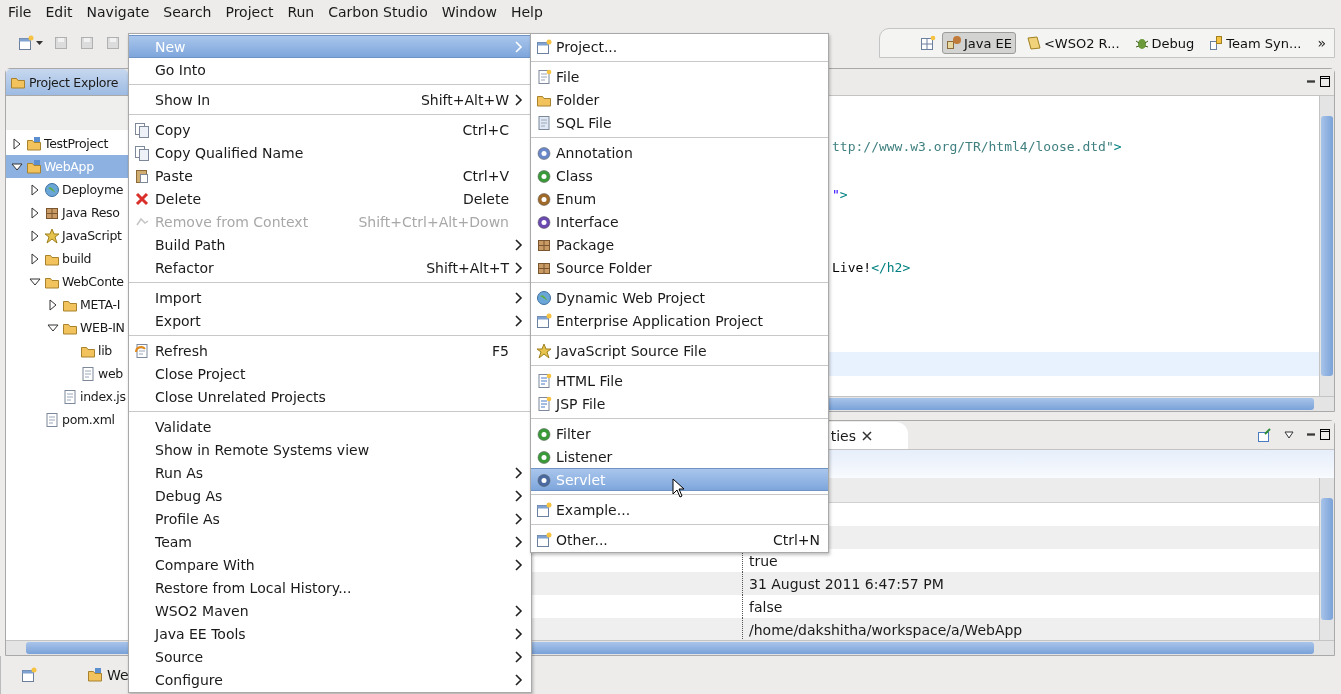 Image resolution: width=1341 pixels, height=694 pixels. I want to click on keyboard-shortcut: Shift+Alt+W, so click(465, 99).